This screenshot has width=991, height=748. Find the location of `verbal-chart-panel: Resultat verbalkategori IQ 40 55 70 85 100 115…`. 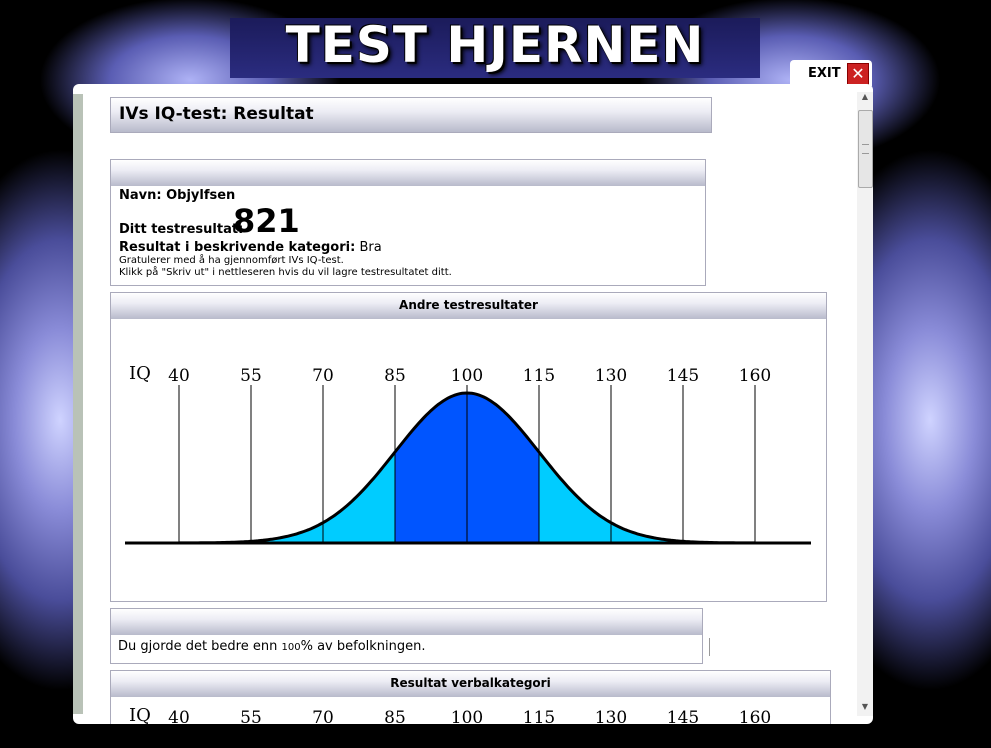

verbal-chart-panel: Resultat verbalkategori IQ 40 55 70 85 100 115… is located at coordinates (470, 697).